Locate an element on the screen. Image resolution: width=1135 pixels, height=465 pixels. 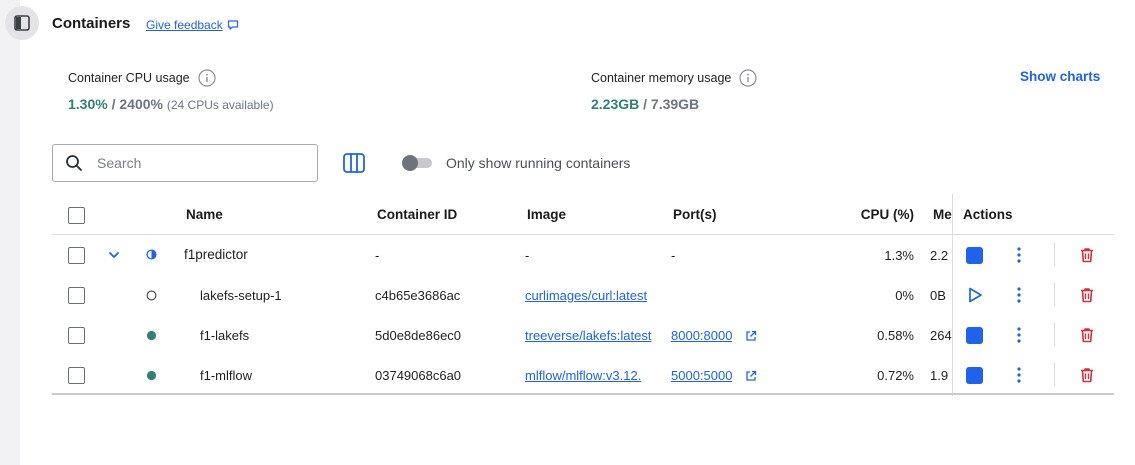
sidebar-panel-icon is located at coordinates (22, 23).